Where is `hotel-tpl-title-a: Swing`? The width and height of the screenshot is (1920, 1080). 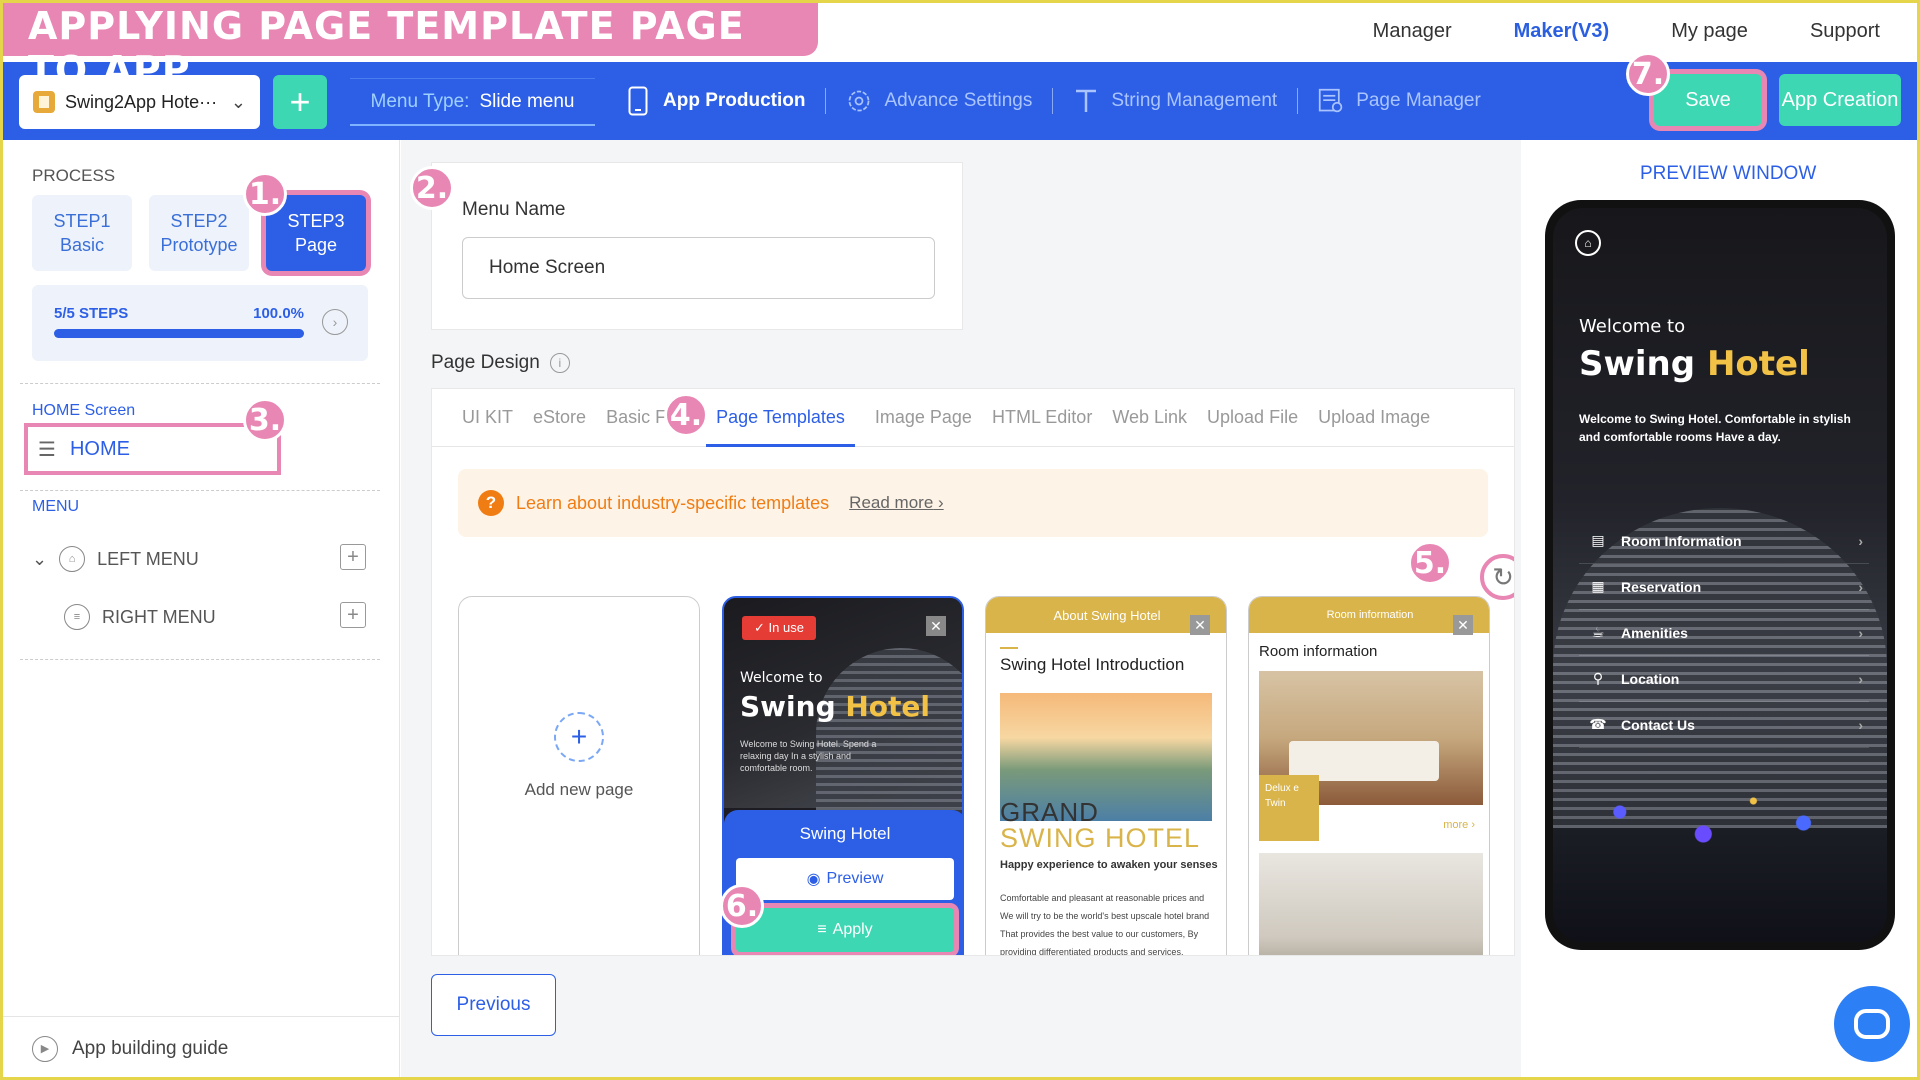 hotel-tpl-title-a: Swing is located at coordinates (788, 706).